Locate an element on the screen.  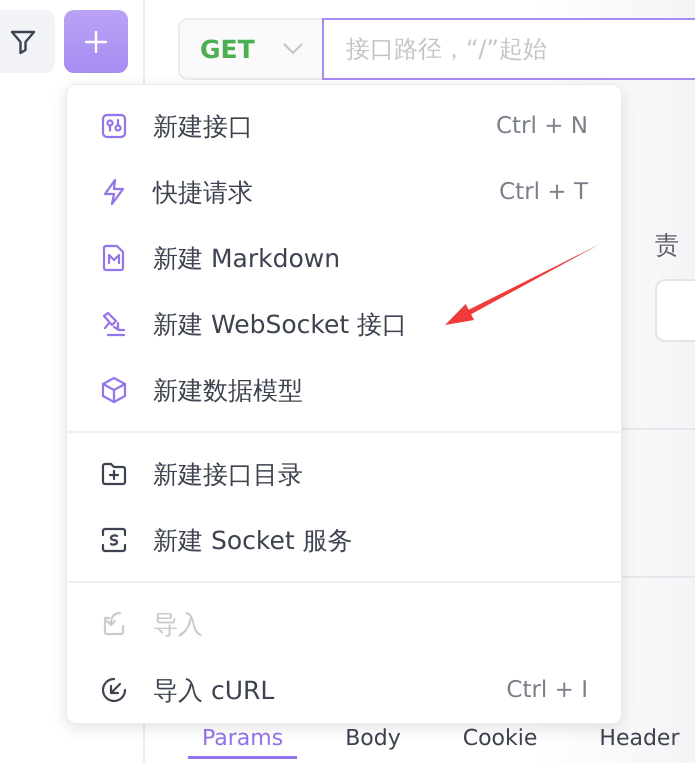
menu-item-label: 新建 Socket 服务 is located at coordinates (253, 540).